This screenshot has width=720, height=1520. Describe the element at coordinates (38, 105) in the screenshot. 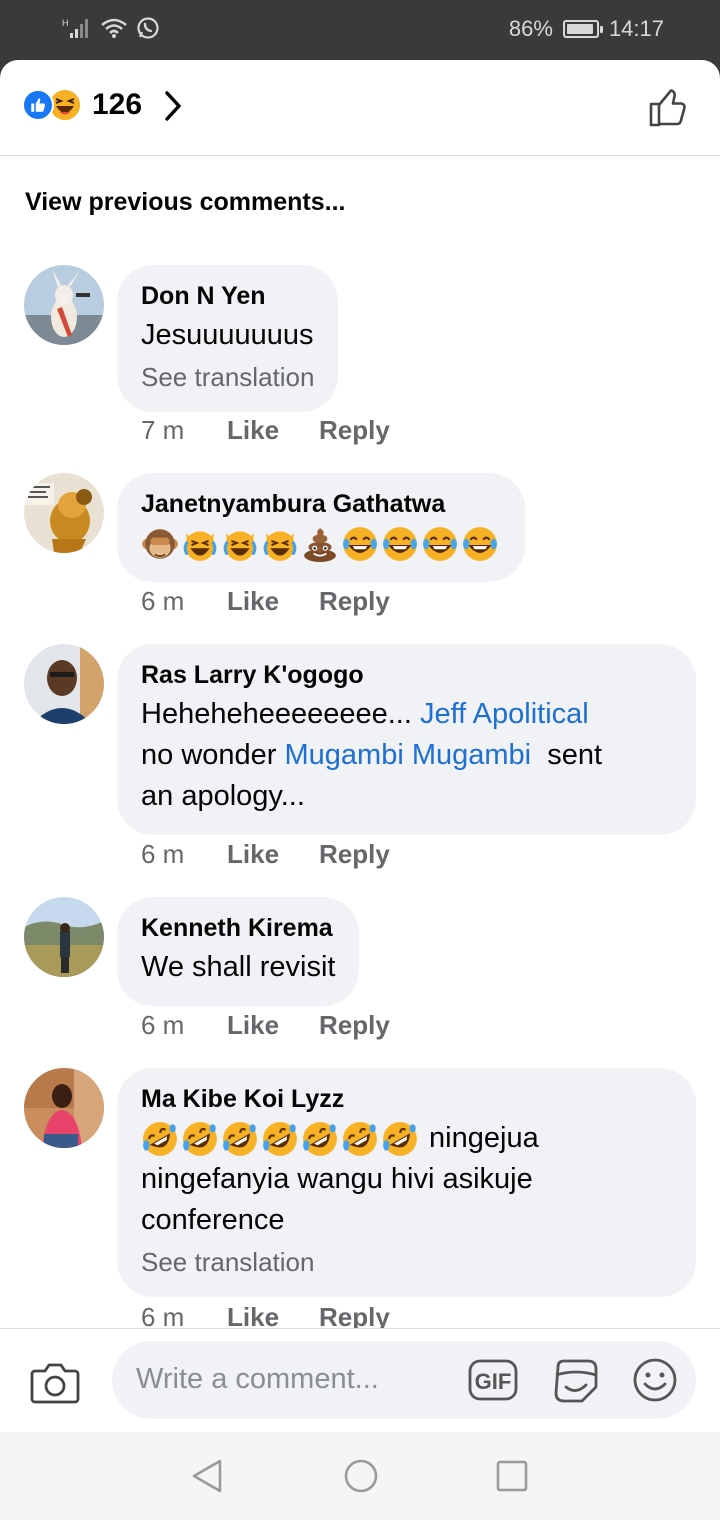

I see `like-reaction-icon` at that location.